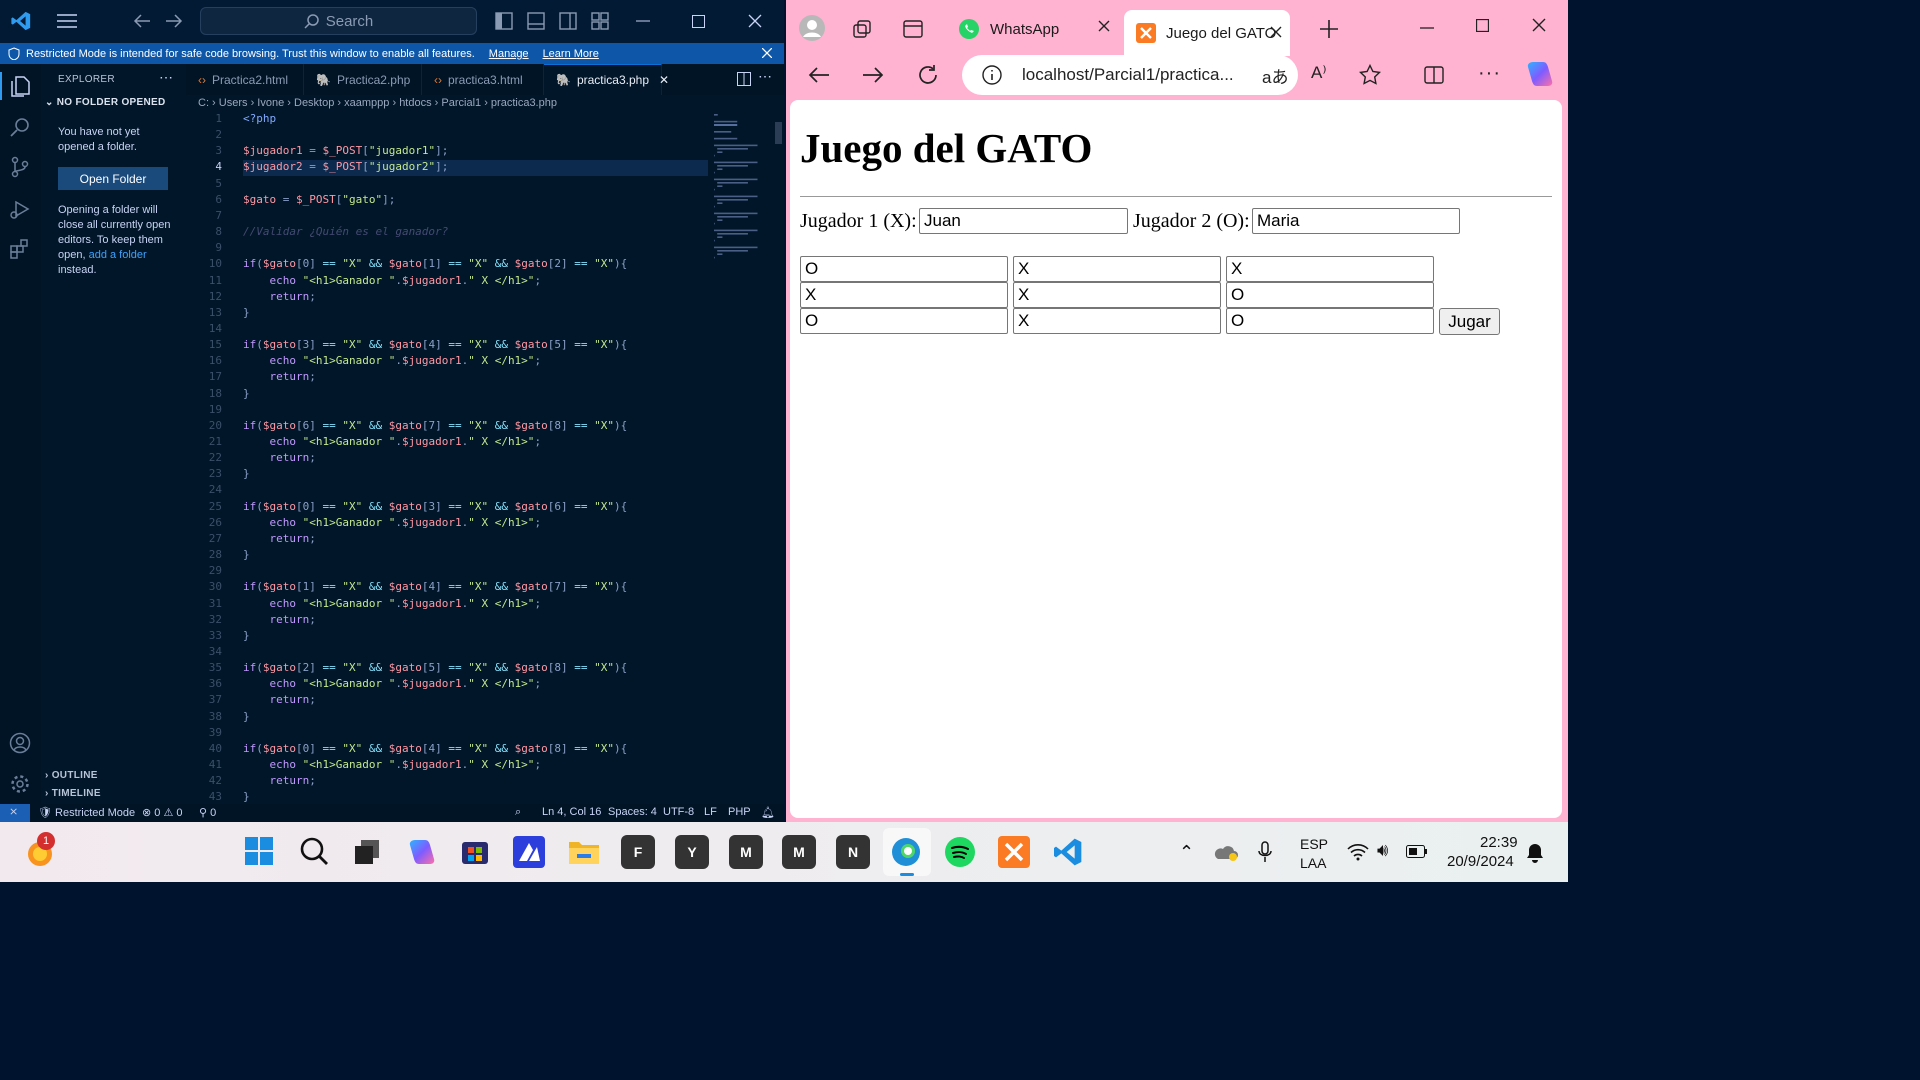 This screenshot has height=1080, width=1920. Describe the element at coordinates (105, 102) in the screenshot. I see `no-folder-section: ⌄ NO FOLDER OPENED` at that location.